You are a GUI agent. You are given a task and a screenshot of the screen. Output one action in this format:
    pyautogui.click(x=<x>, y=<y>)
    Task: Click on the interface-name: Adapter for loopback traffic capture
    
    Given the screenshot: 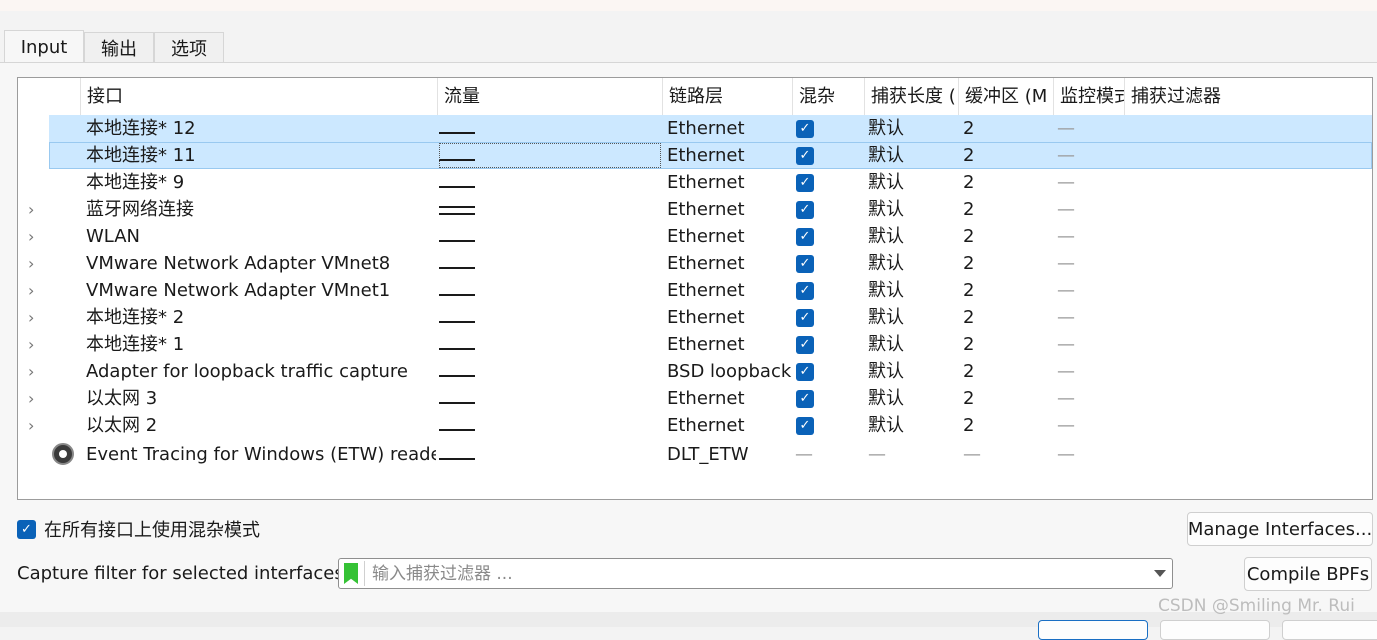 What is the action you would take?
    pyautogui.click(x=247, y=371)
    